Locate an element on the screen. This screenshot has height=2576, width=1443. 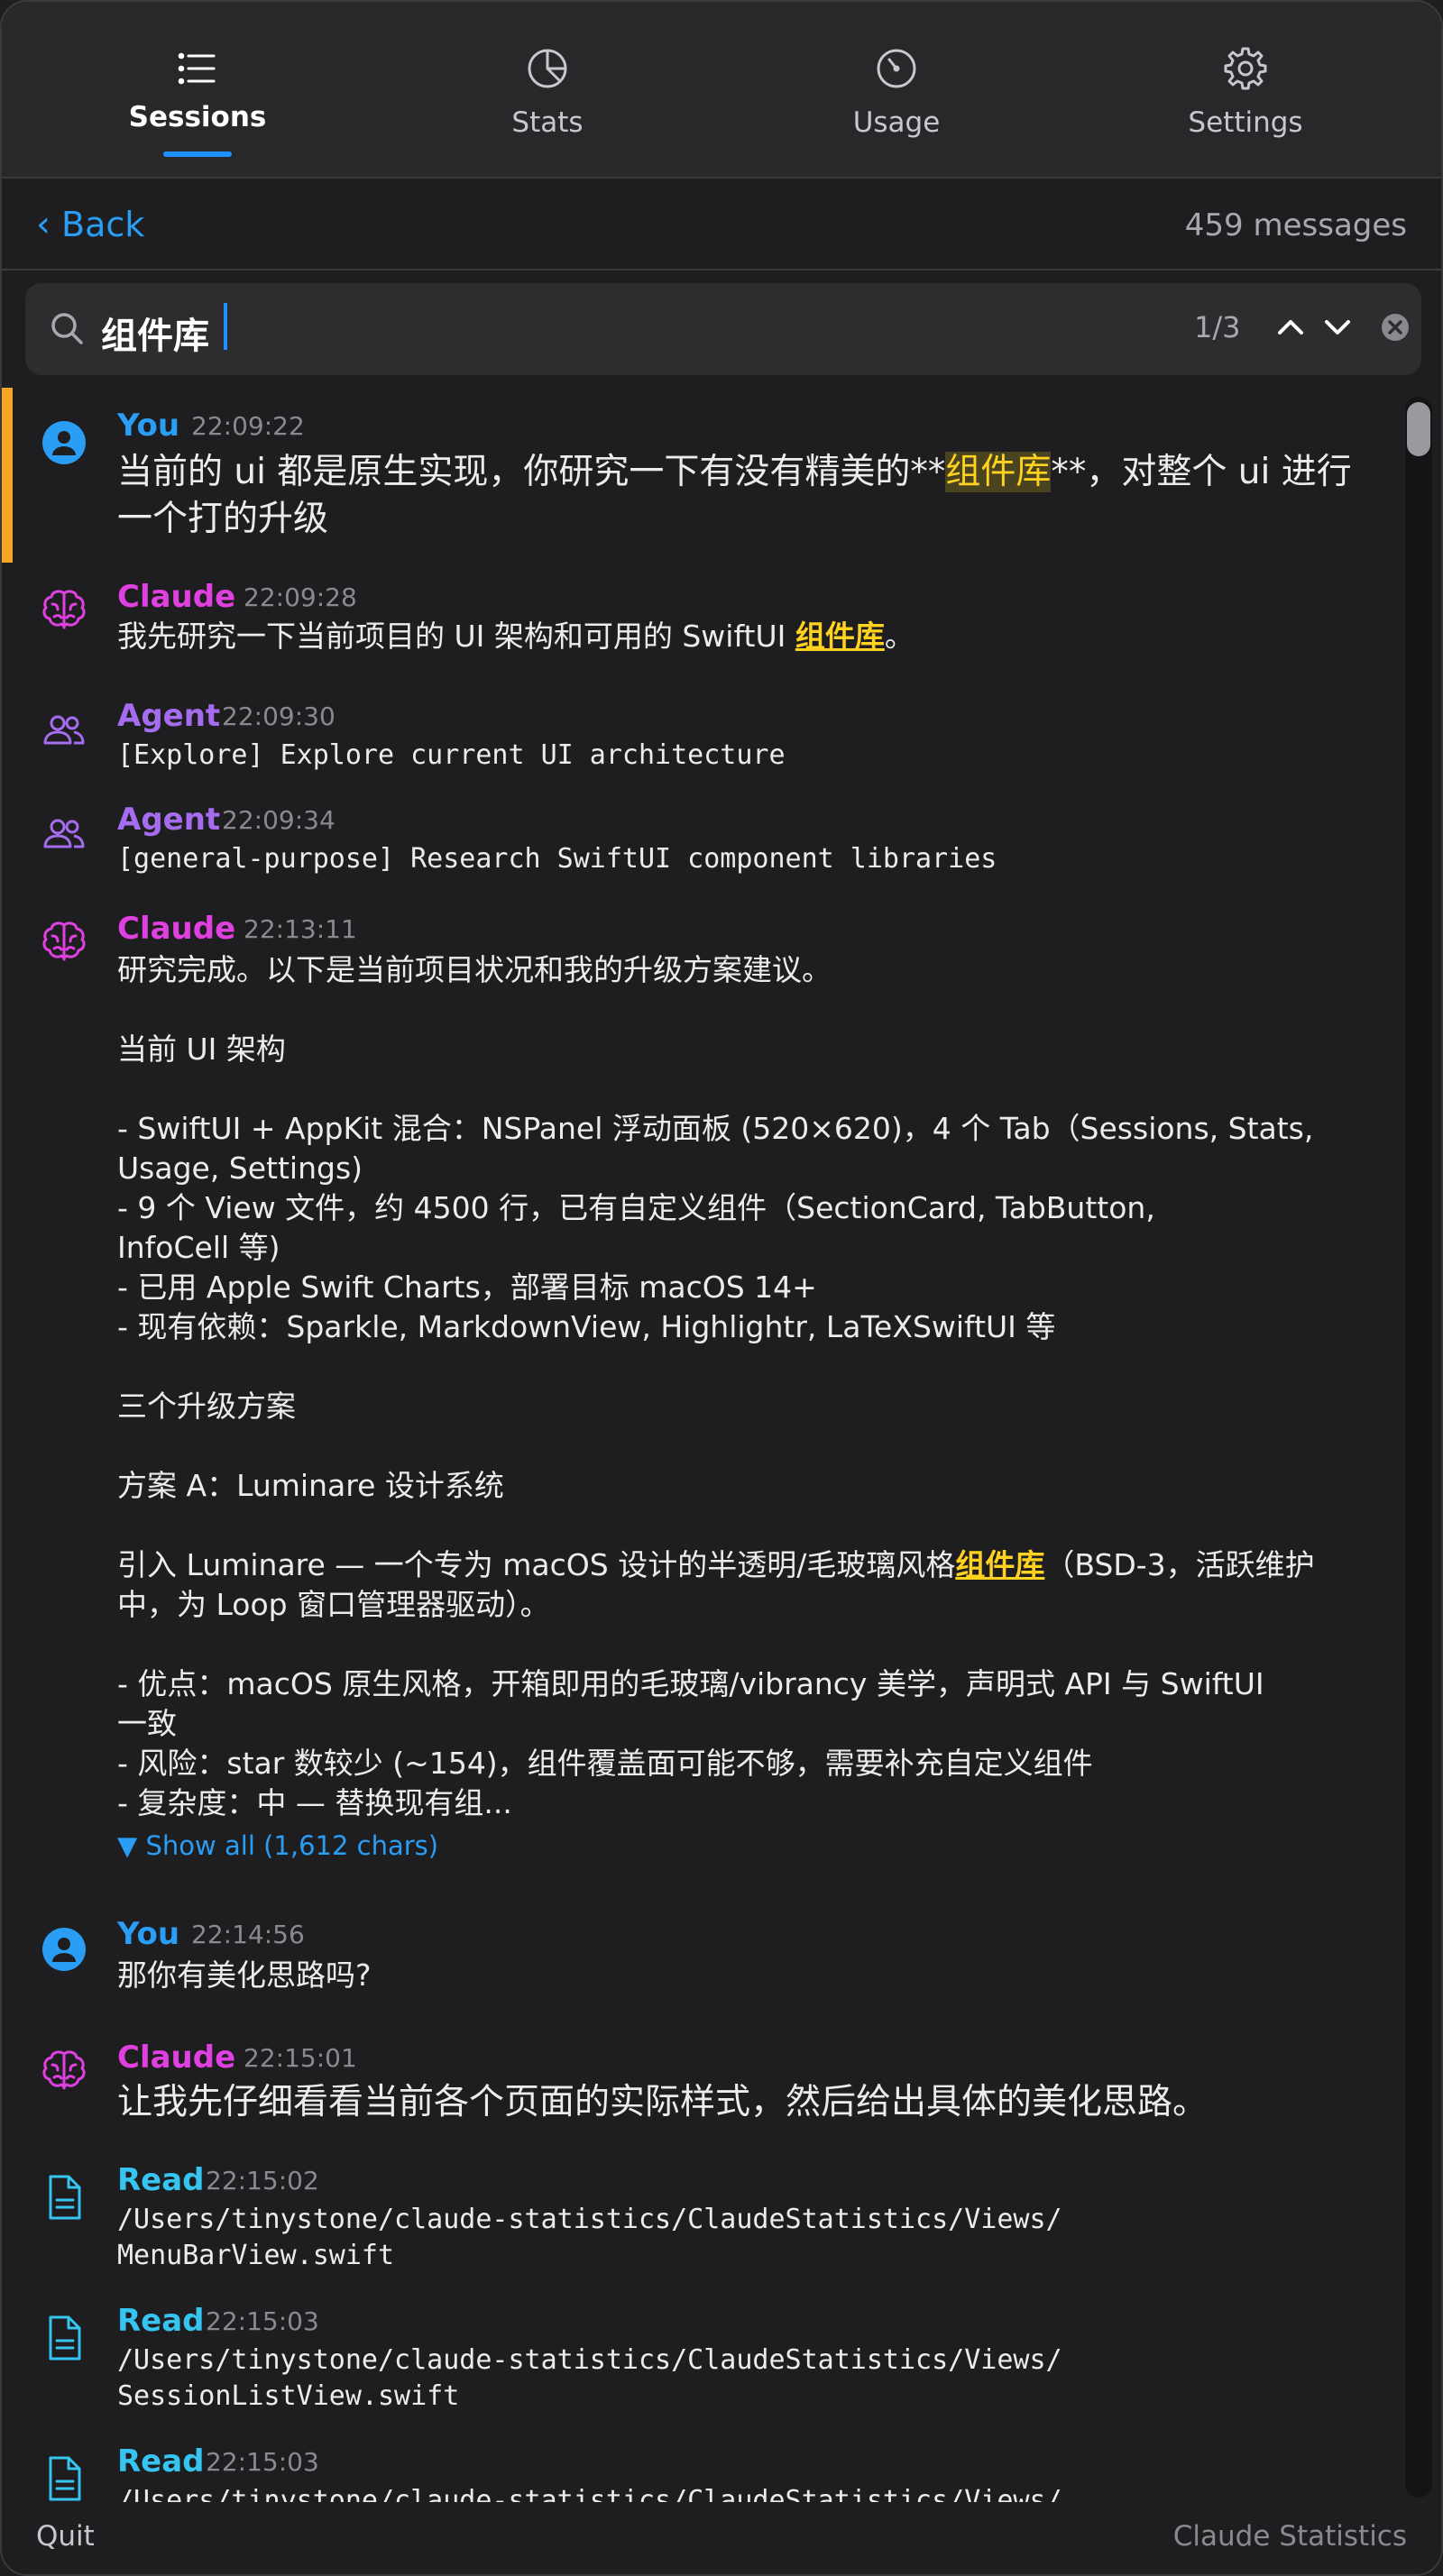
chevron-up-icon is located at coordinates (1290, 327).